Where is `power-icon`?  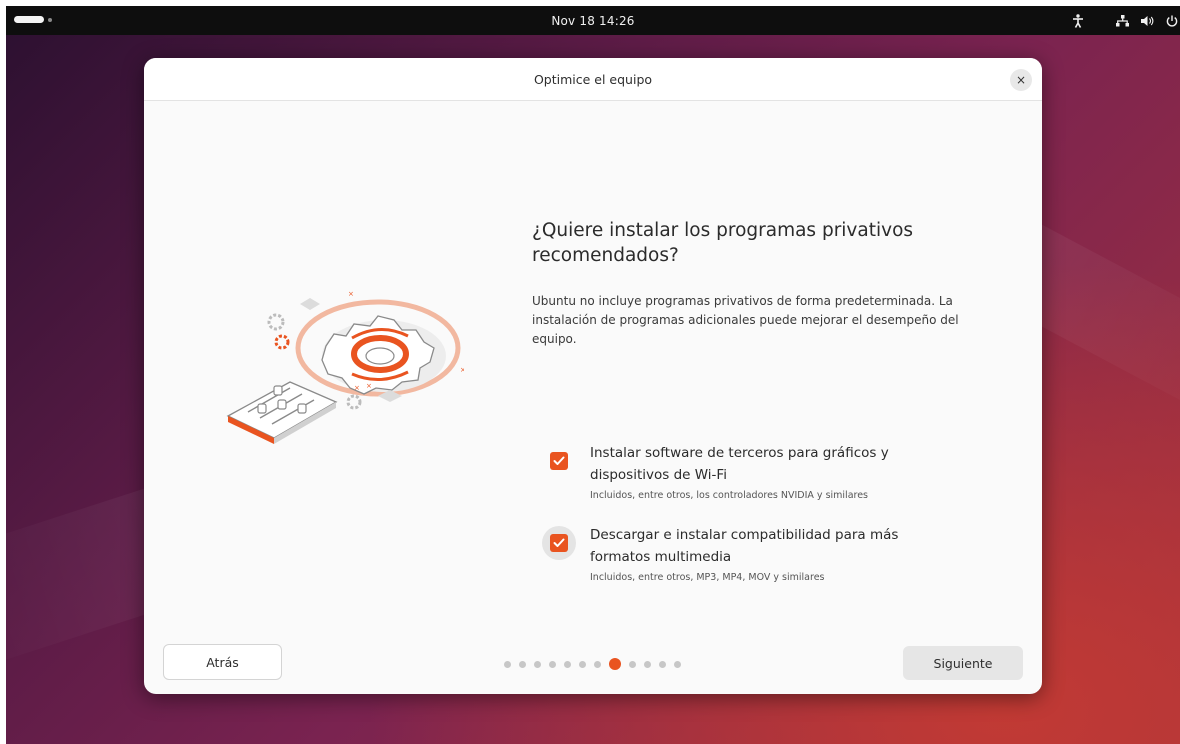
power-icon is located at coordinates (1172, 21).